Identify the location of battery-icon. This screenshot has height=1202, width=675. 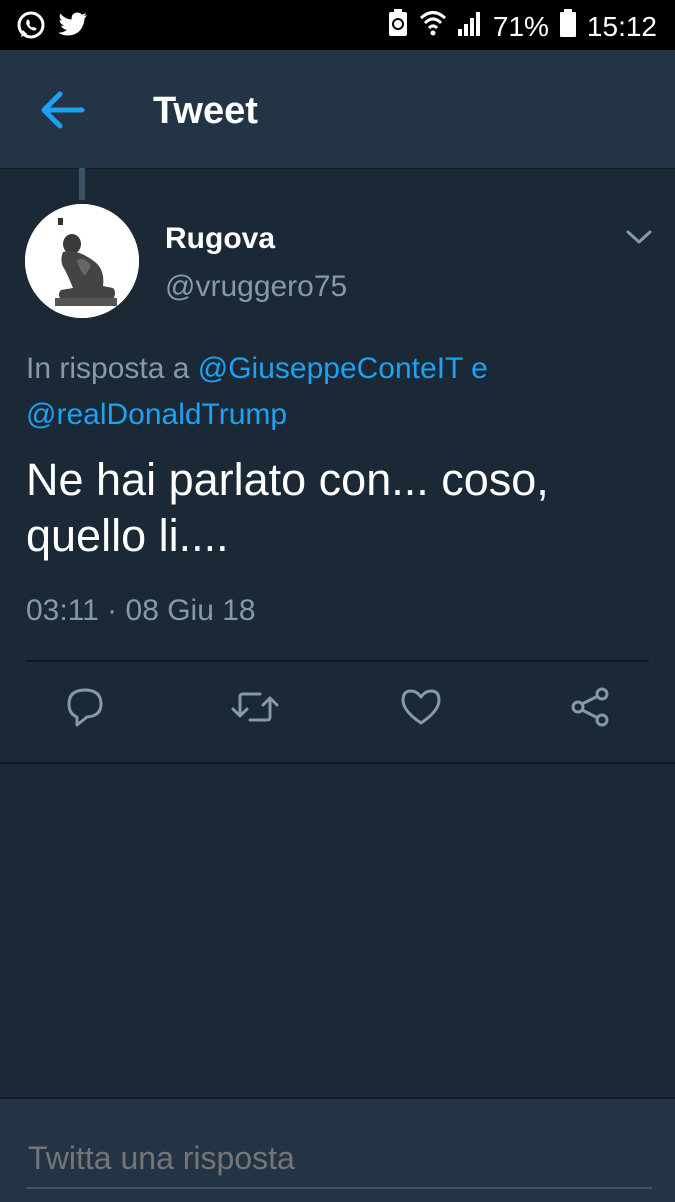
(568, 26).